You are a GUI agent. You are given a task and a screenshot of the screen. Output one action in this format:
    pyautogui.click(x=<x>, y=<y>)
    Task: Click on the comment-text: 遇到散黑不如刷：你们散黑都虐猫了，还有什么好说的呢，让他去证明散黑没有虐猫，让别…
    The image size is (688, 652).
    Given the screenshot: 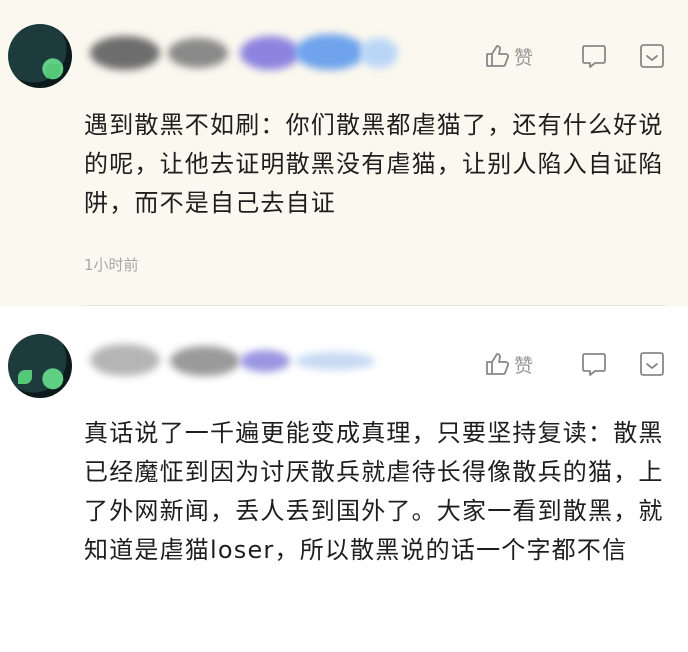 What is the action you would take?
    pyautogui.click(x=374, y=164)
    